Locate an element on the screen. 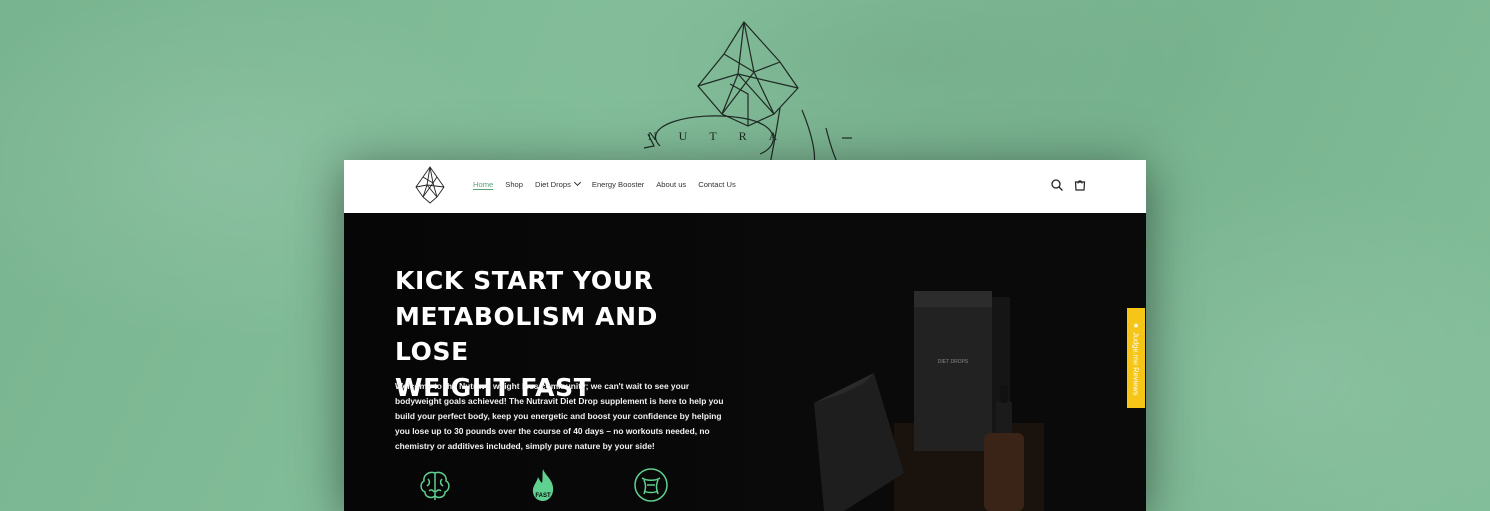 Image resolution: width=1490 pixels, height=511 pixels. chevron-down-icon is located at coordinates (577, 182).